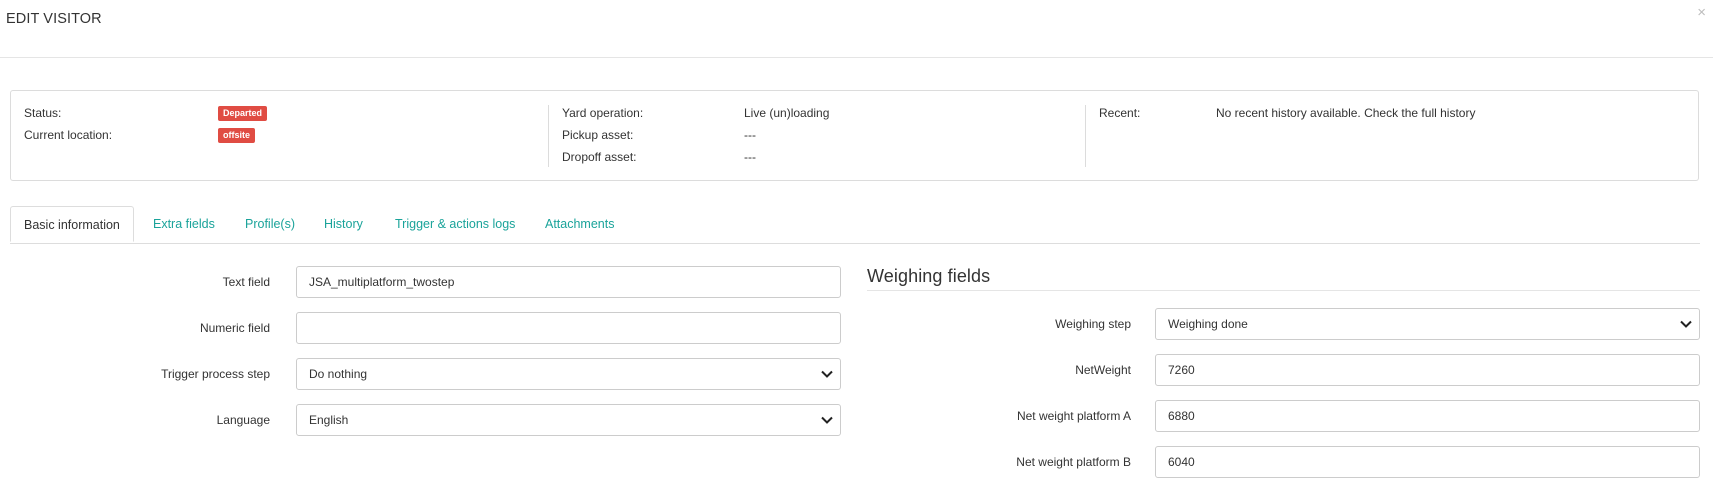 The height and width of the screenshot is (491, 1713). I want to click on trigger-process-step-select: Do nothing, so click(568, 374).